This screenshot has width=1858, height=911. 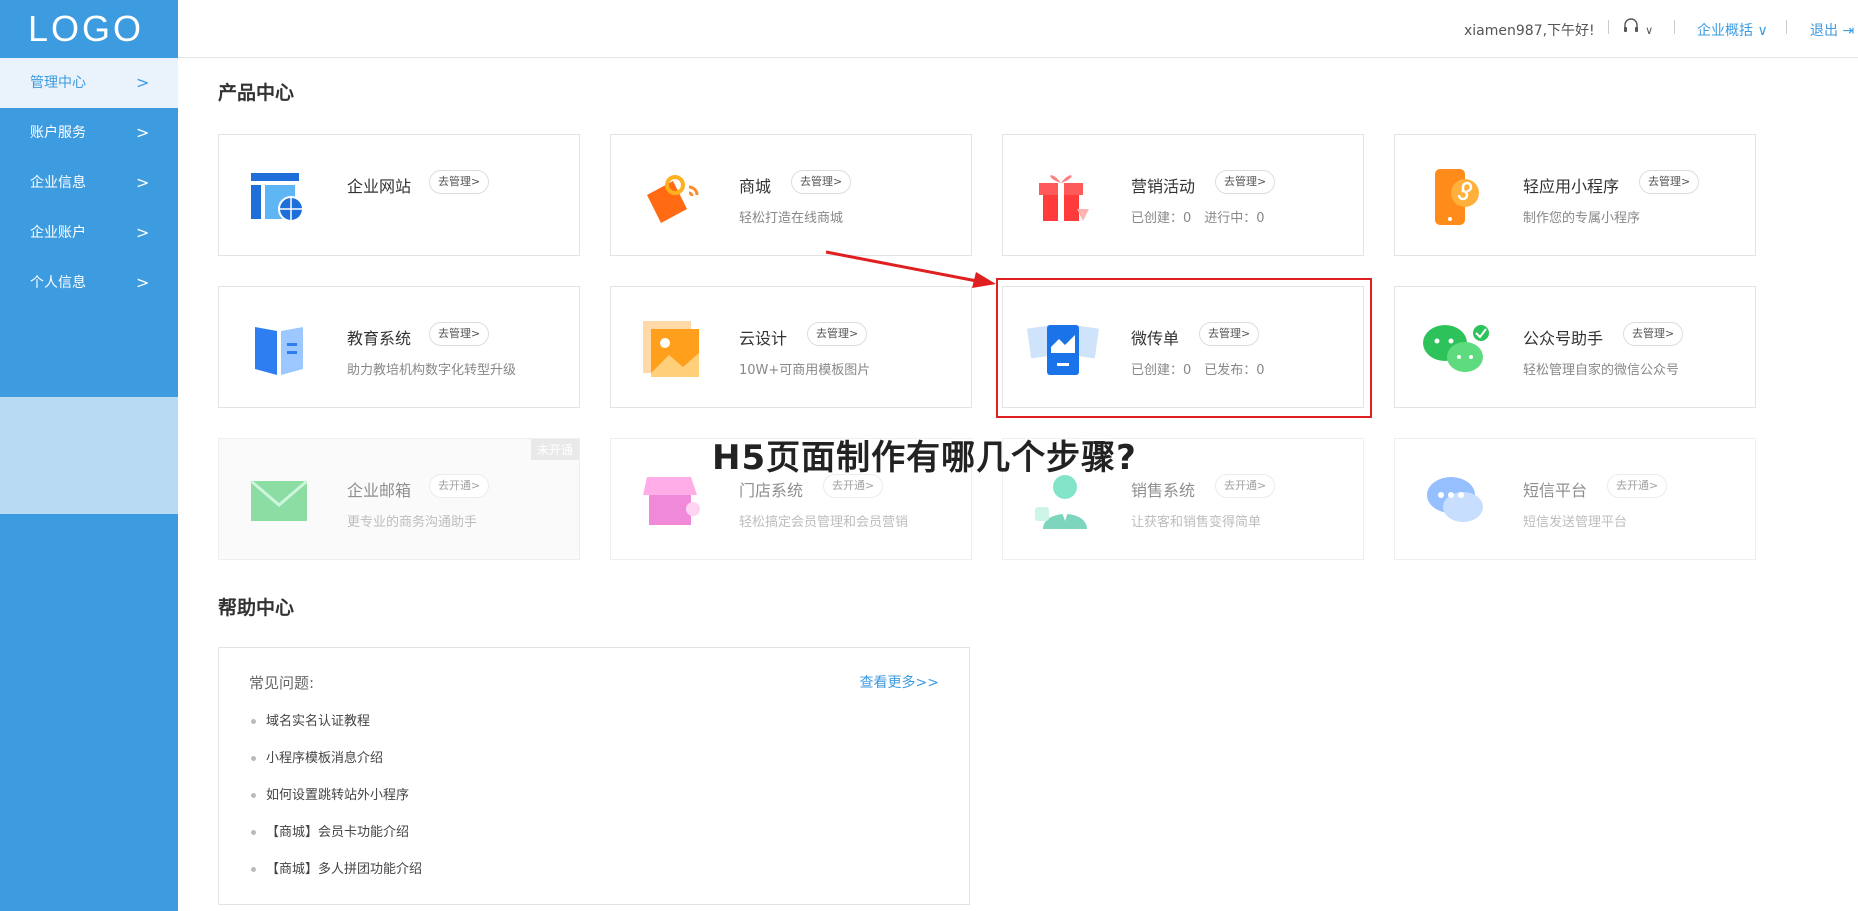 What do you see at coordinates (824, 522) in the screenshot?
I see `product-desc: 轻松搞定会员管理和会员营销` at bounding box center [824, 522].